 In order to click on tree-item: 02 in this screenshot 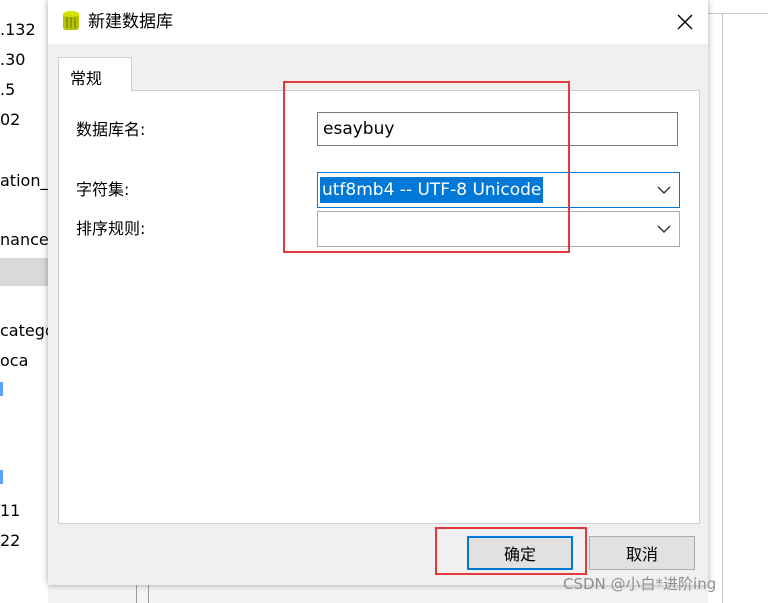, I will do `click(10, 120)`.